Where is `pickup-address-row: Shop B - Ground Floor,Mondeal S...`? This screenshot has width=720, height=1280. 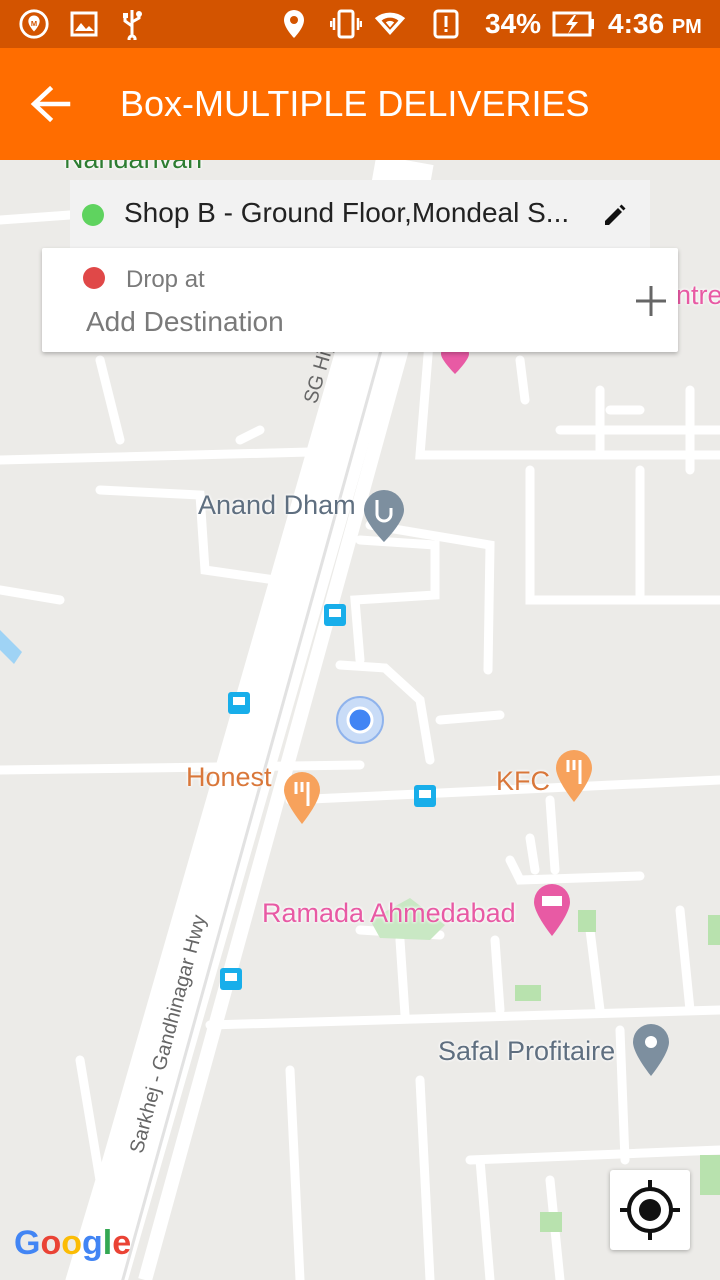
pickup-address-row: Shop B - Ground Floor,Mondeal S... is located at coordinates (360, 214).